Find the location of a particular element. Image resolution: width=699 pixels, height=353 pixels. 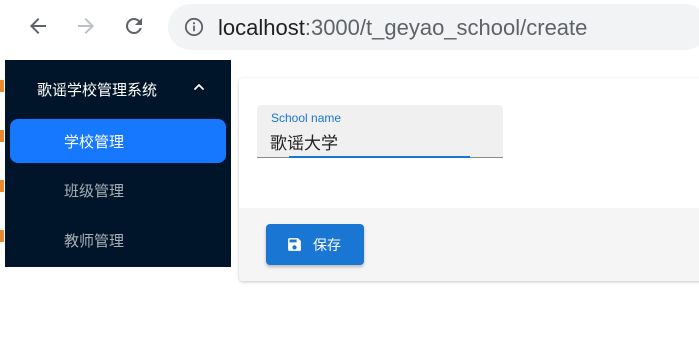

sidebar-item-label: 学校管理 is located at coordinates (94, 142).